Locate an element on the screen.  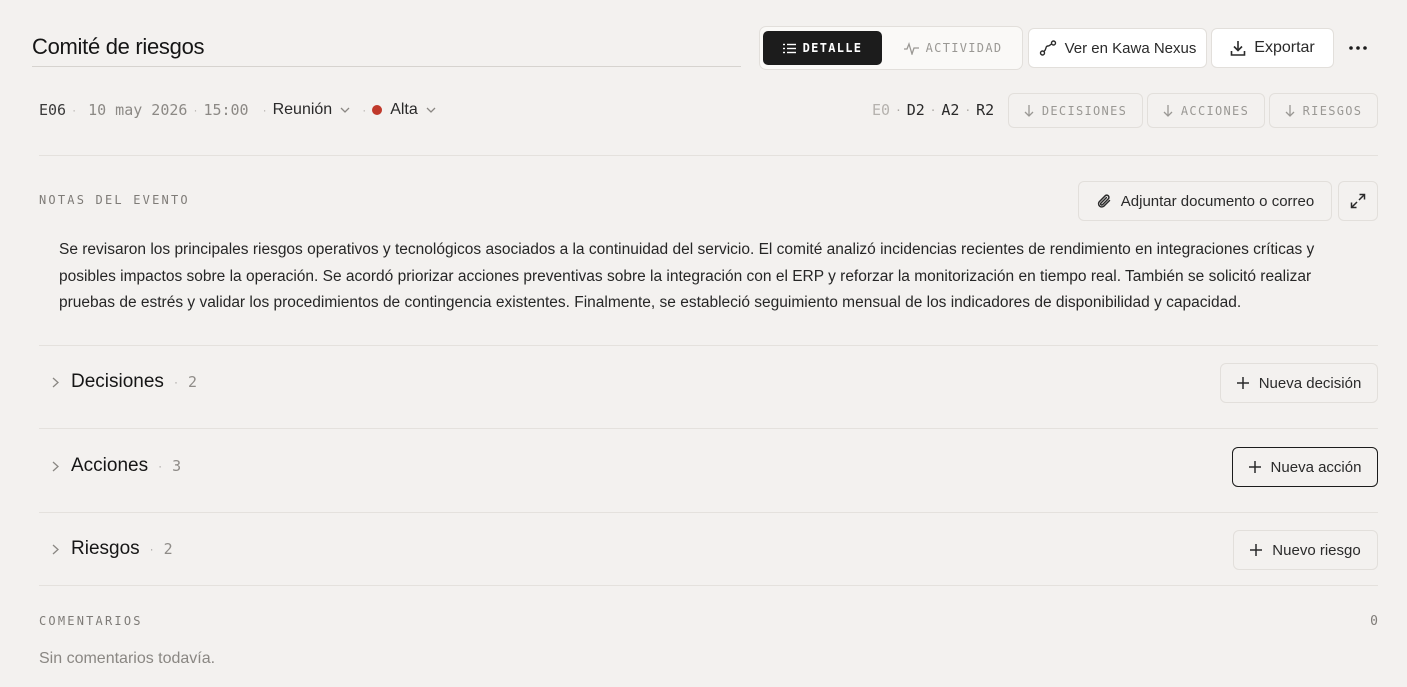
jump-riesgos-label: RIESGOS is located at coordinates (1332, 110).